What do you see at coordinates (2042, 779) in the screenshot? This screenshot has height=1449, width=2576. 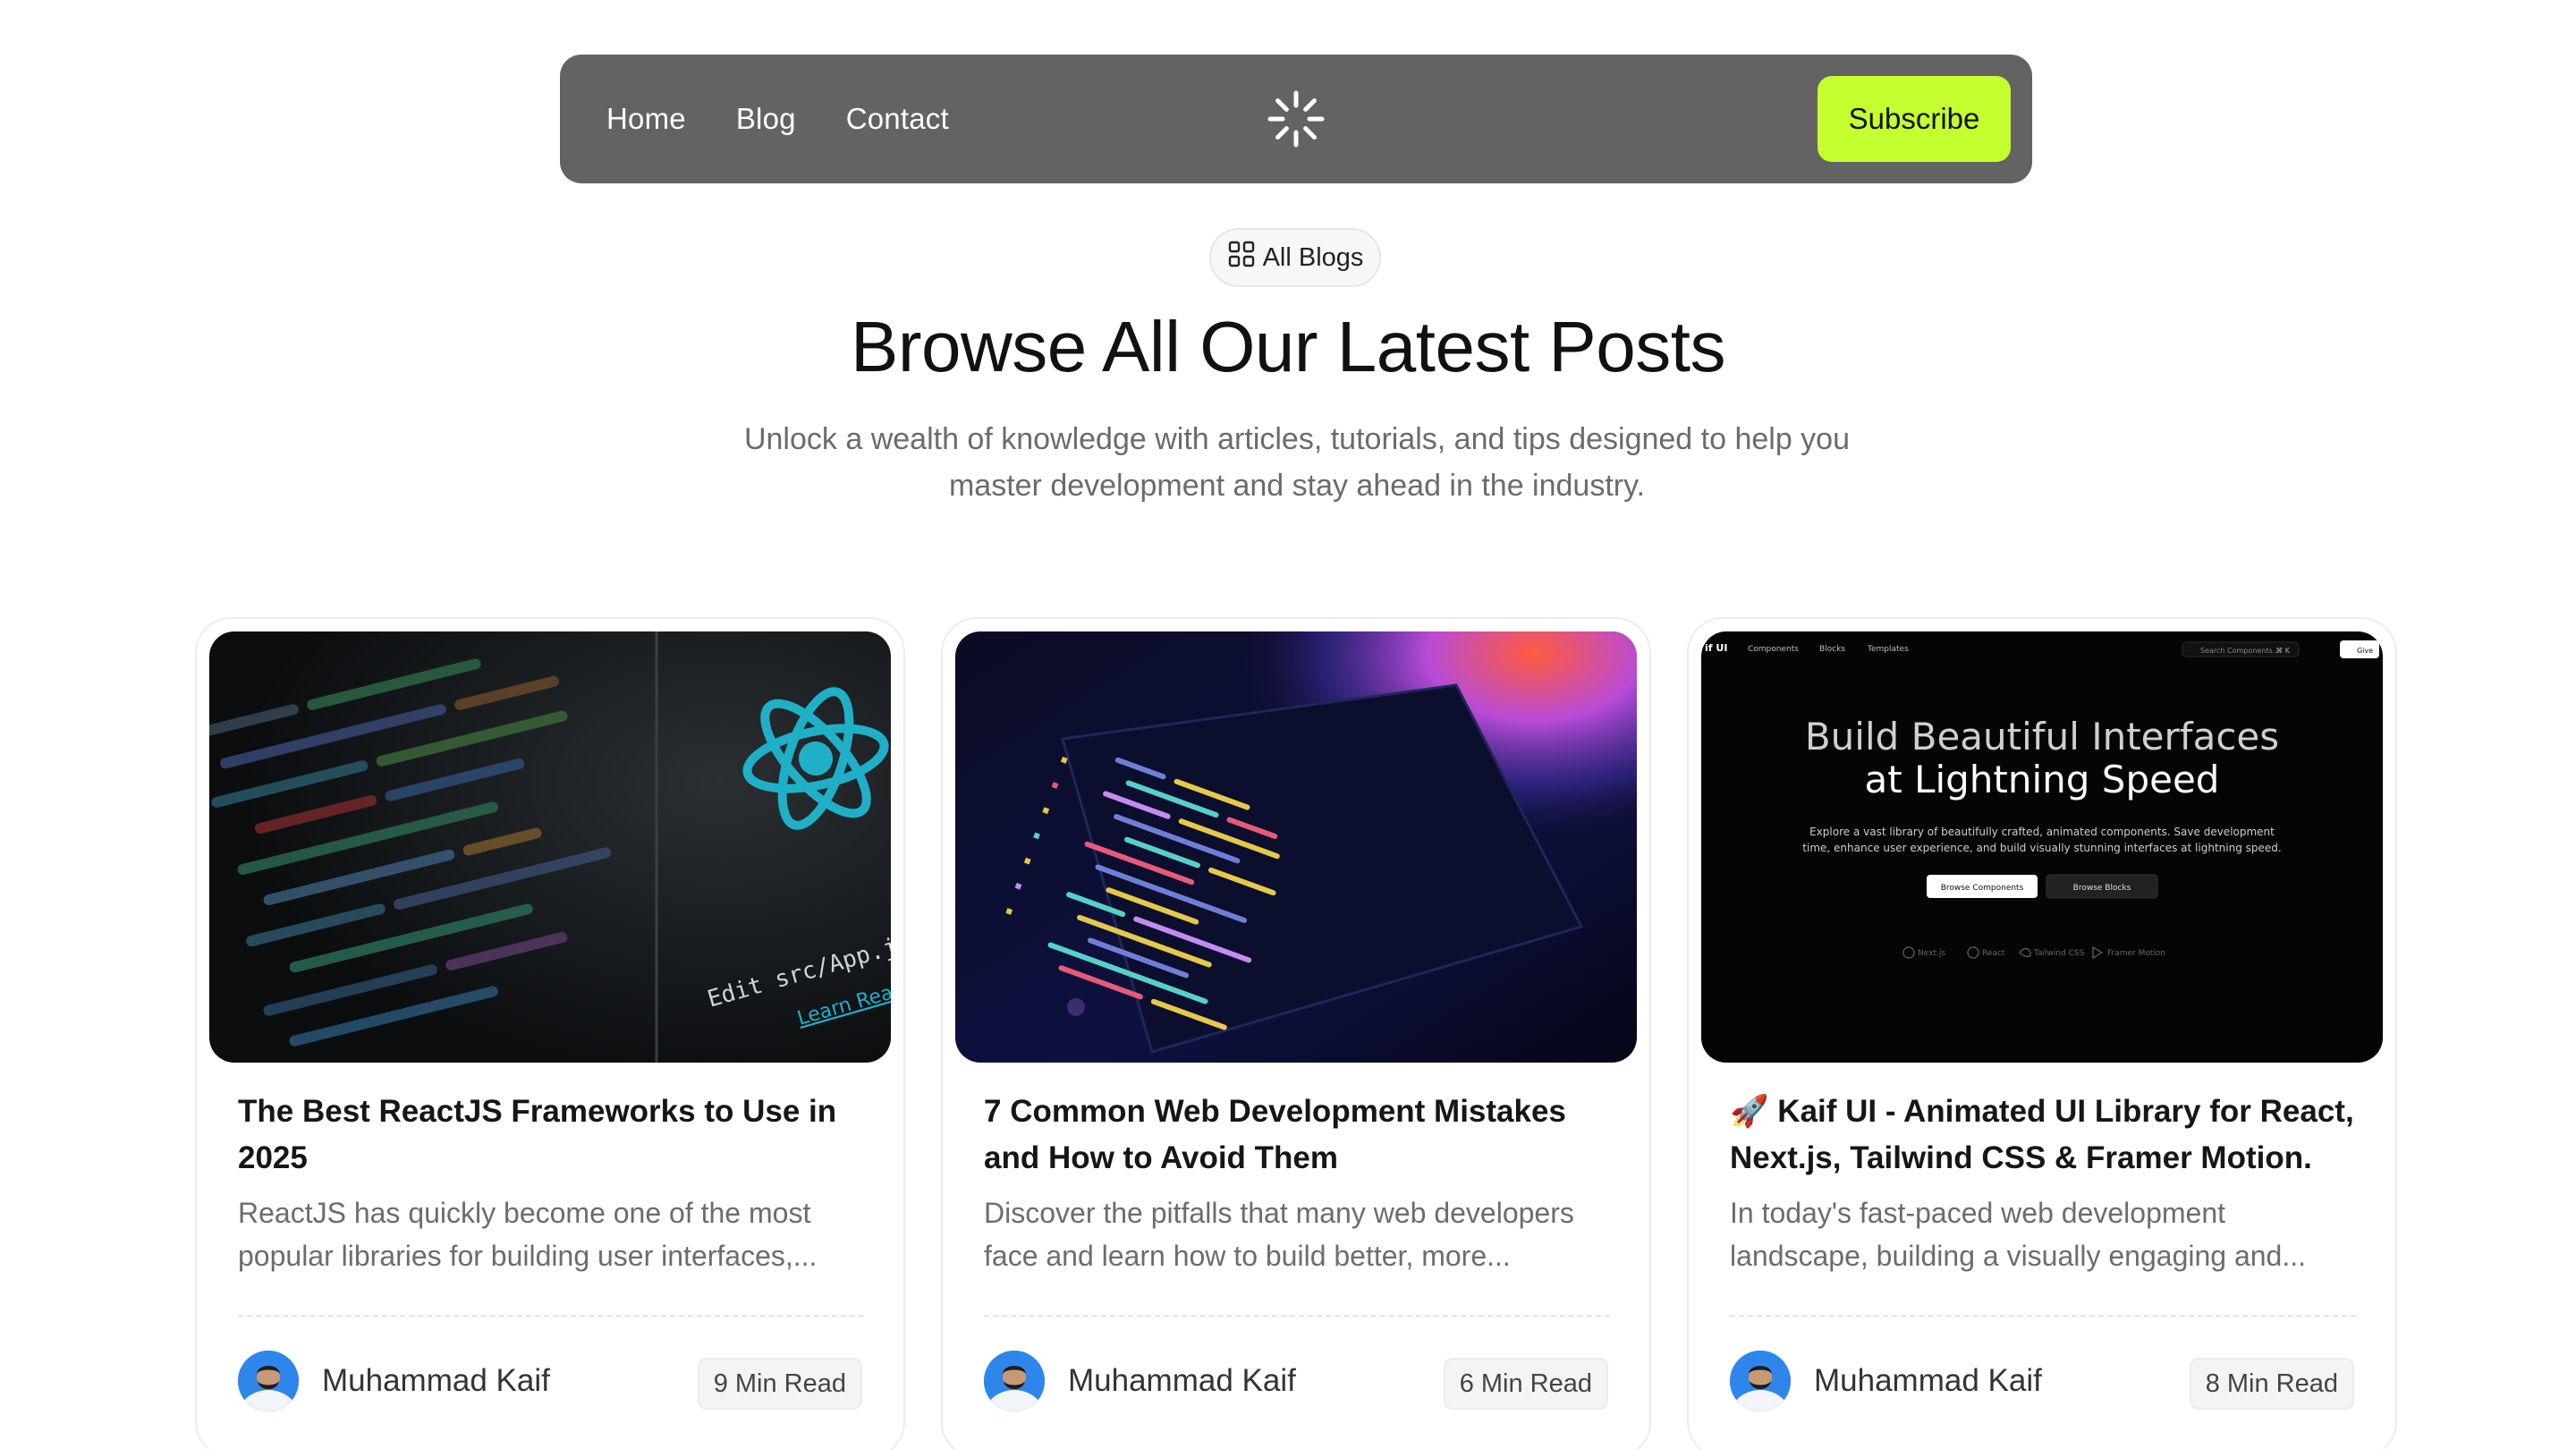 I see `kaif-headline-2: at Lightning Speed` at bounding box center [2042, 779].